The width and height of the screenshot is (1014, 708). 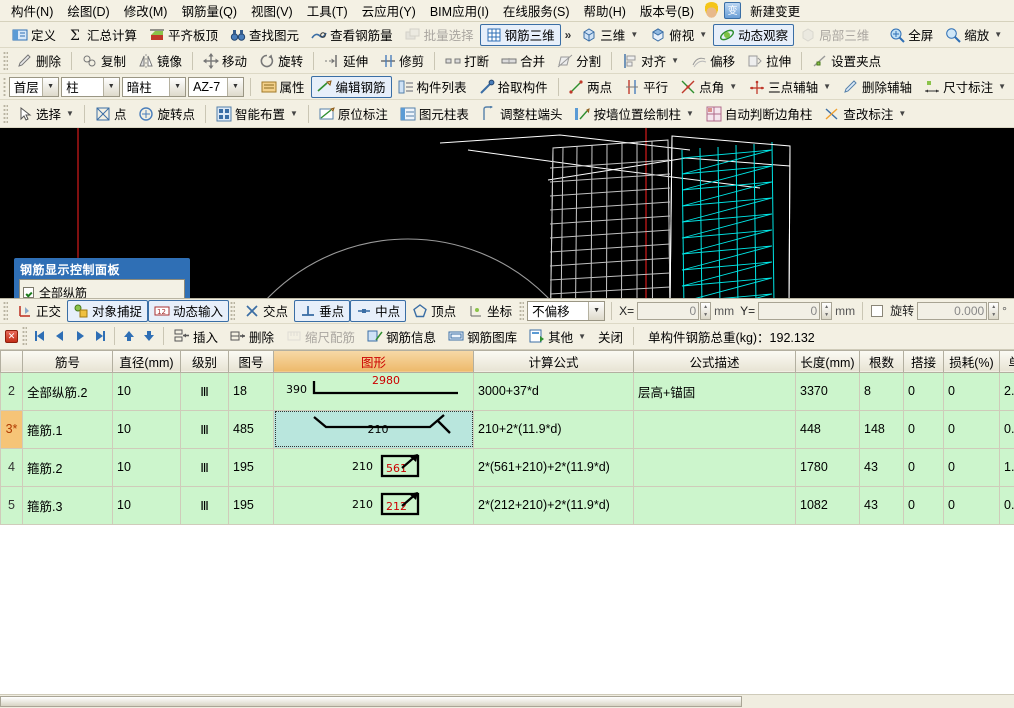 What do you see at coordinates (160, 61) in the screenshot?
I see `mirror-button: 镜像` at bounding box center [160, 61].